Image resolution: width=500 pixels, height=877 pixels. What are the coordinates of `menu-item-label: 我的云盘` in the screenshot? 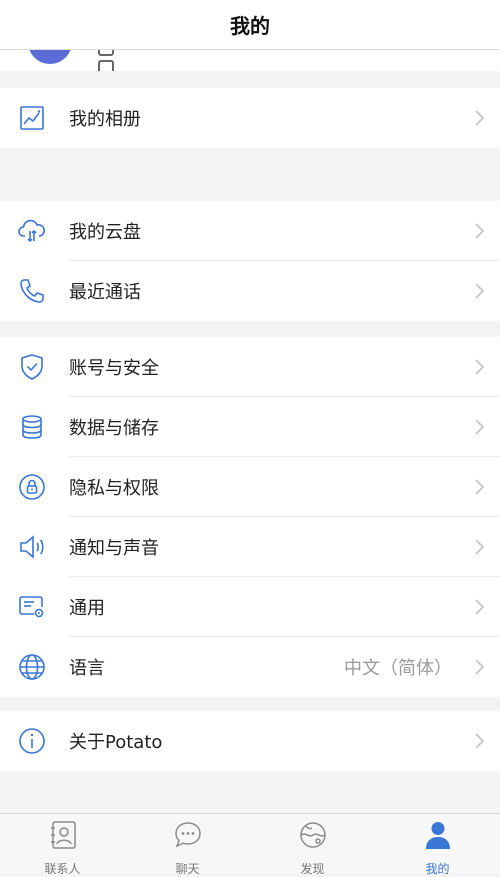 It's located at (105, 232).